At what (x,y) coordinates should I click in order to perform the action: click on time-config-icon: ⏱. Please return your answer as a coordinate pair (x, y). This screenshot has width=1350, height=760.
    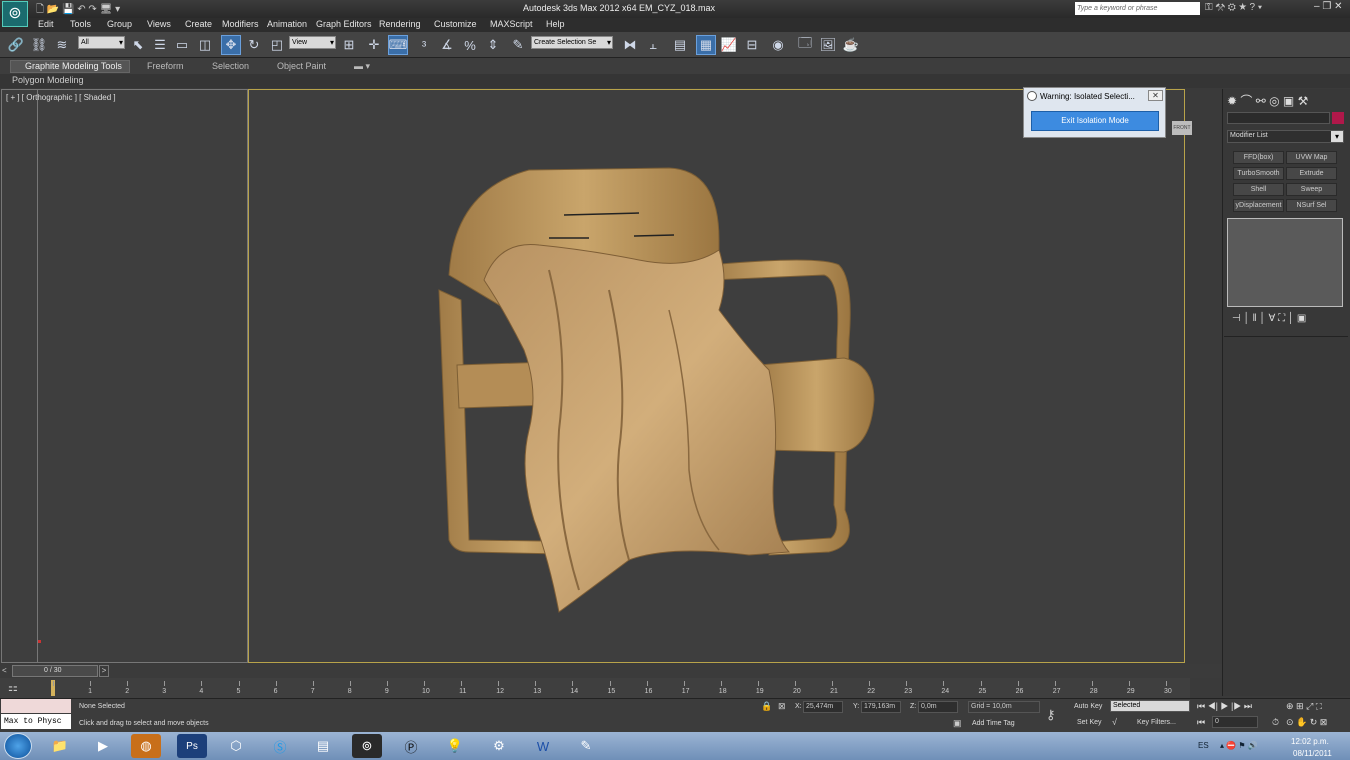
    Looking at the image, I should click on (1275, 722).